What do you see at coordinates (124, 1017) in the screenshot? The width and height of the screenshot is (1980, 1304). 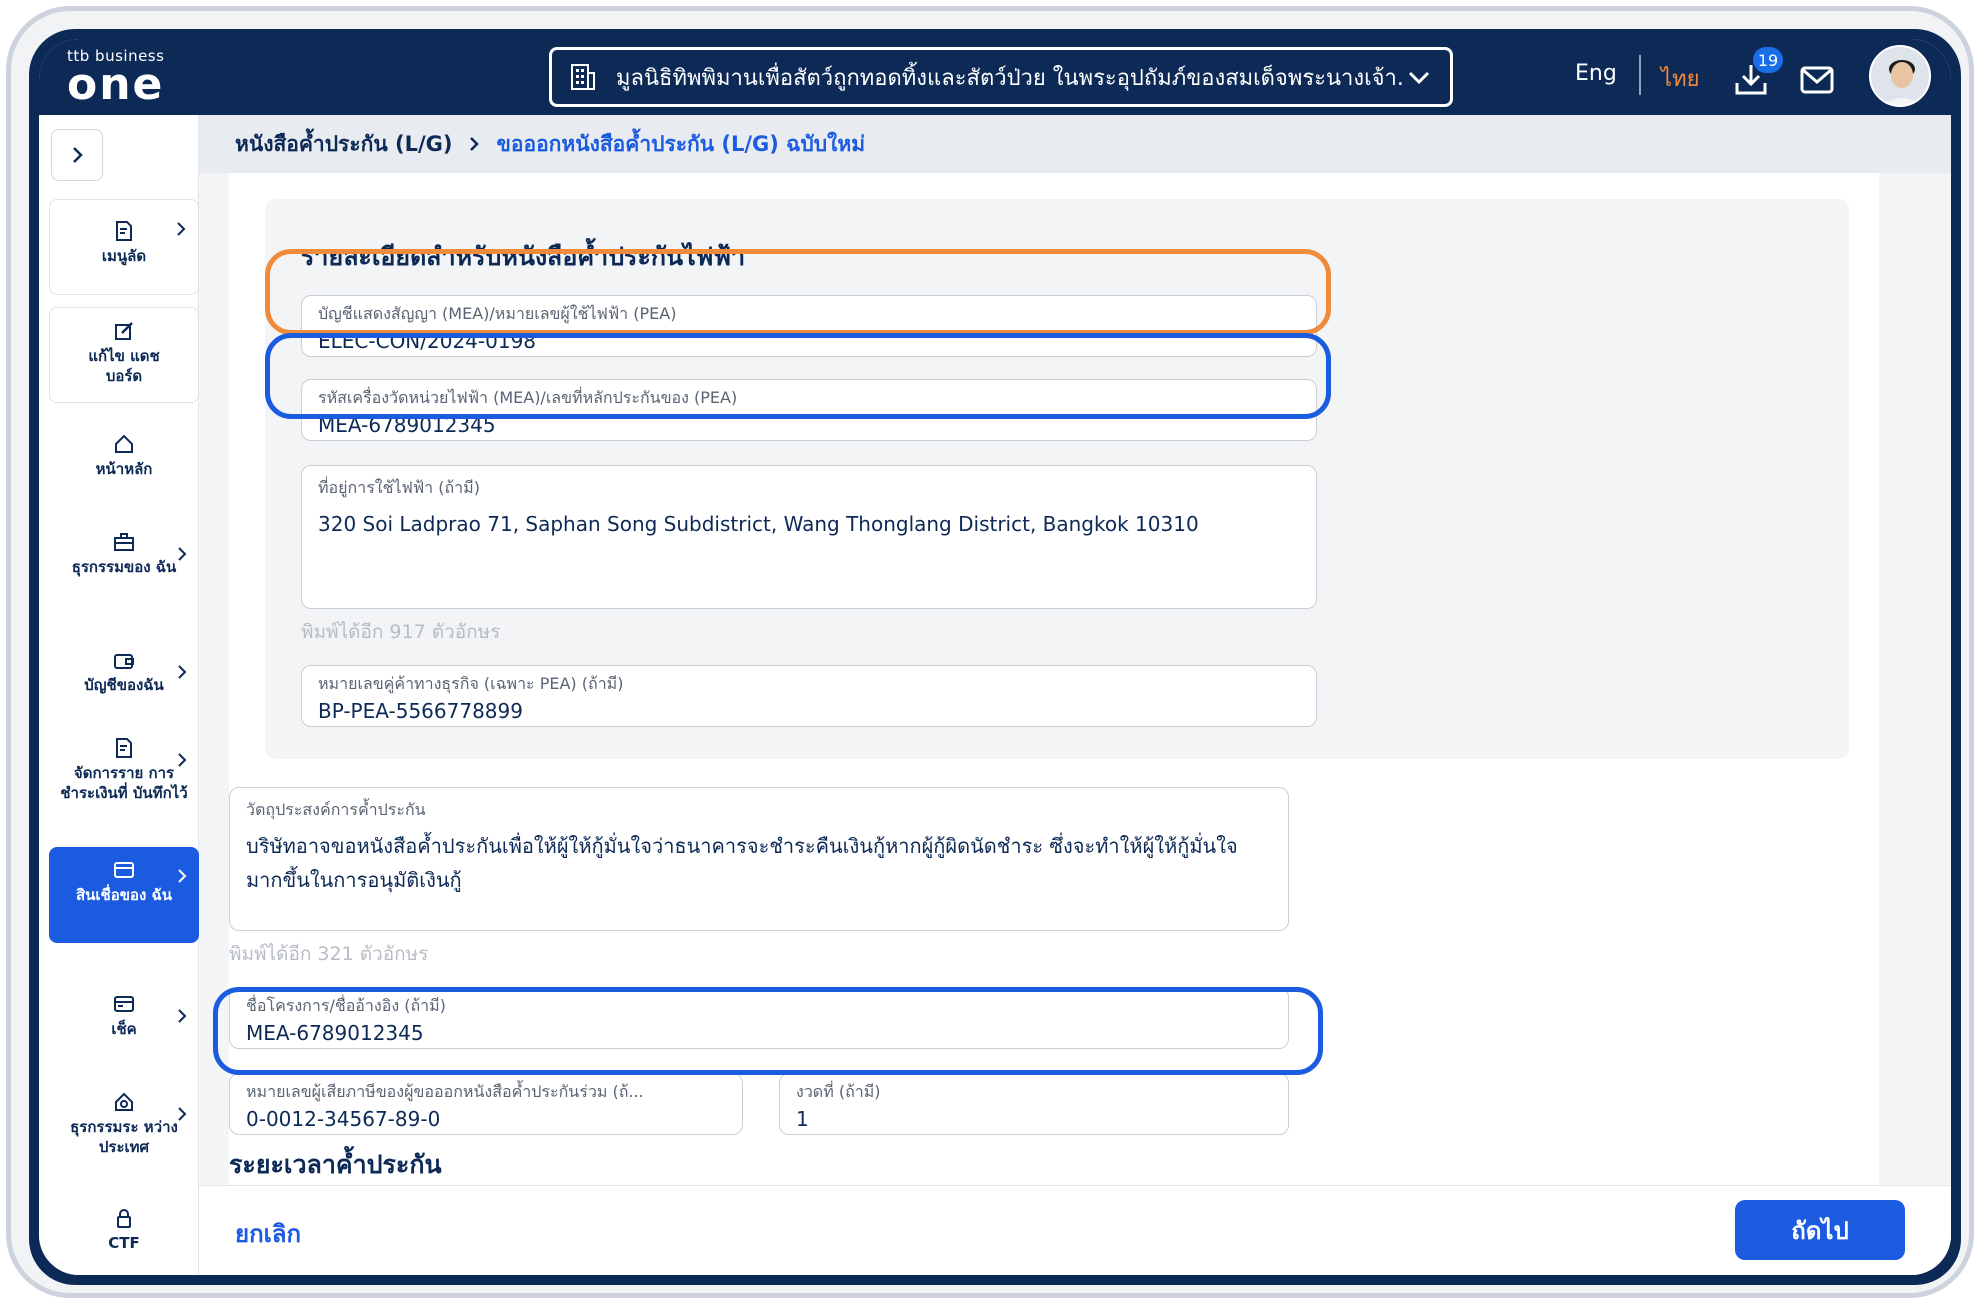 I see `sidebar-item-cheque: เช็ค` at bounding box center [124, 1017].